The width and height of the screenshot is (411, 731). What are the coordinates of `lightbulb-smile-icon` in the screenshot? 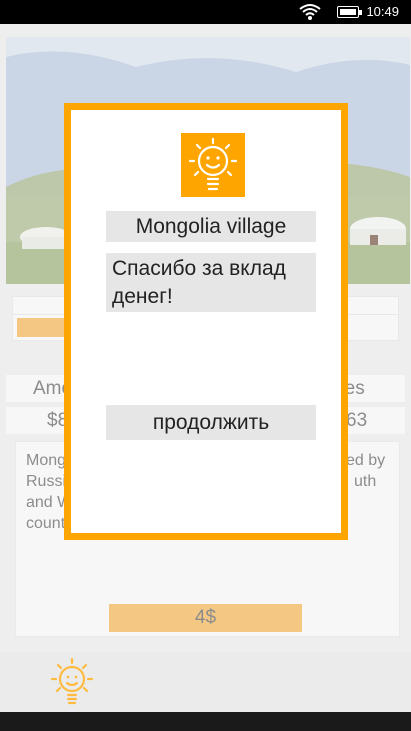 It's located at (213, 165).